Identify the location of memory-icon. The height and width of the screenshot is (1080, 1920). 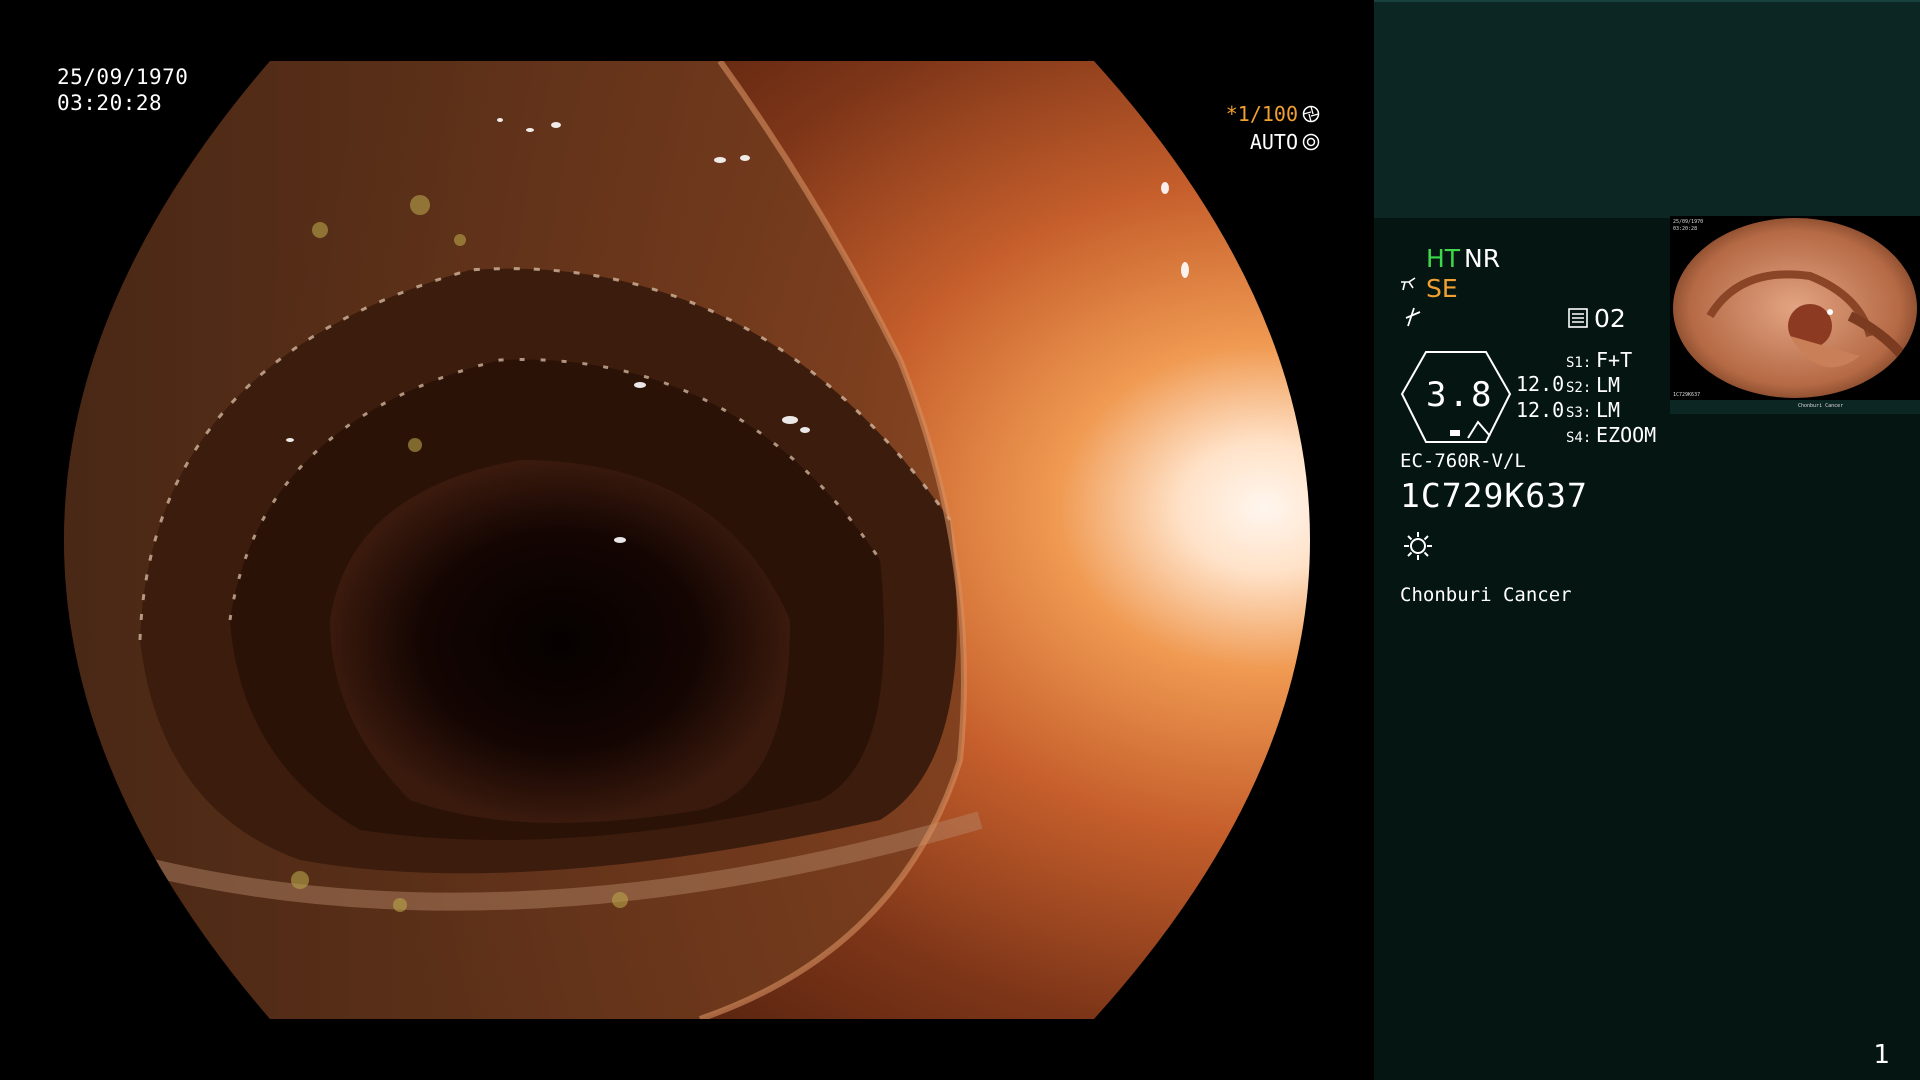
(1578, 318).